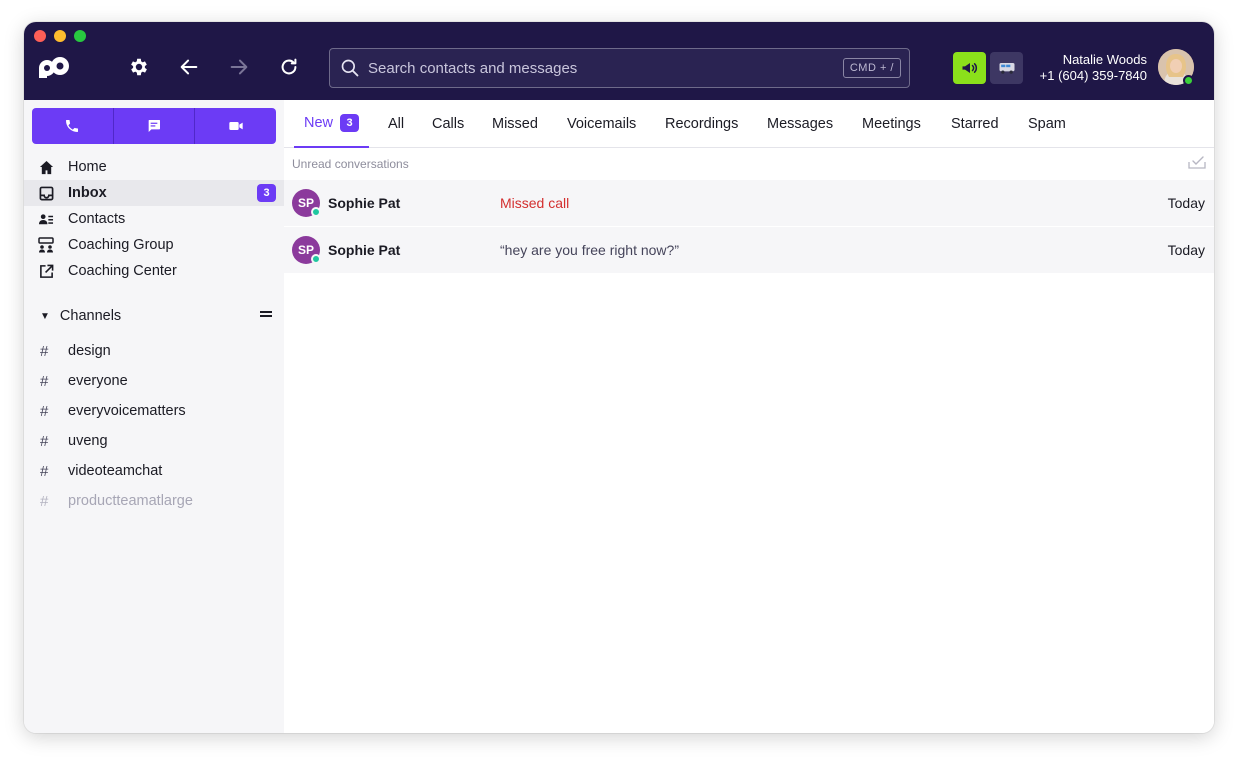 This screenshot has height=759, width=1238. I want to click on channel-name: uveng, so click(88, 441).